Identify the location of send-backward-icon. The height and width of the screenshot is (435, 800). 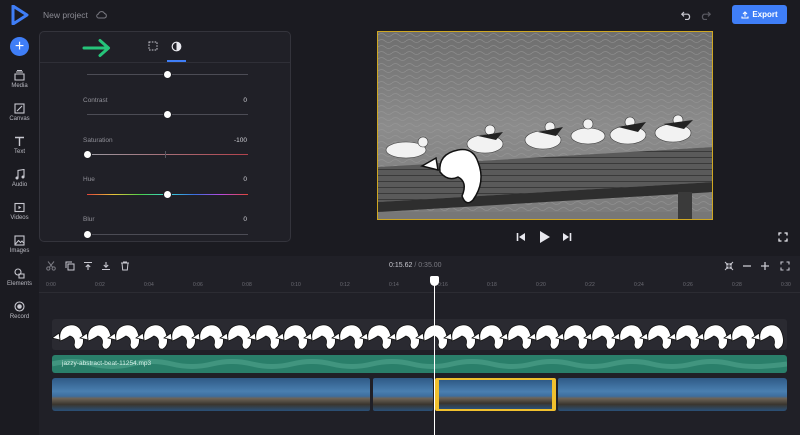
(106, 266).